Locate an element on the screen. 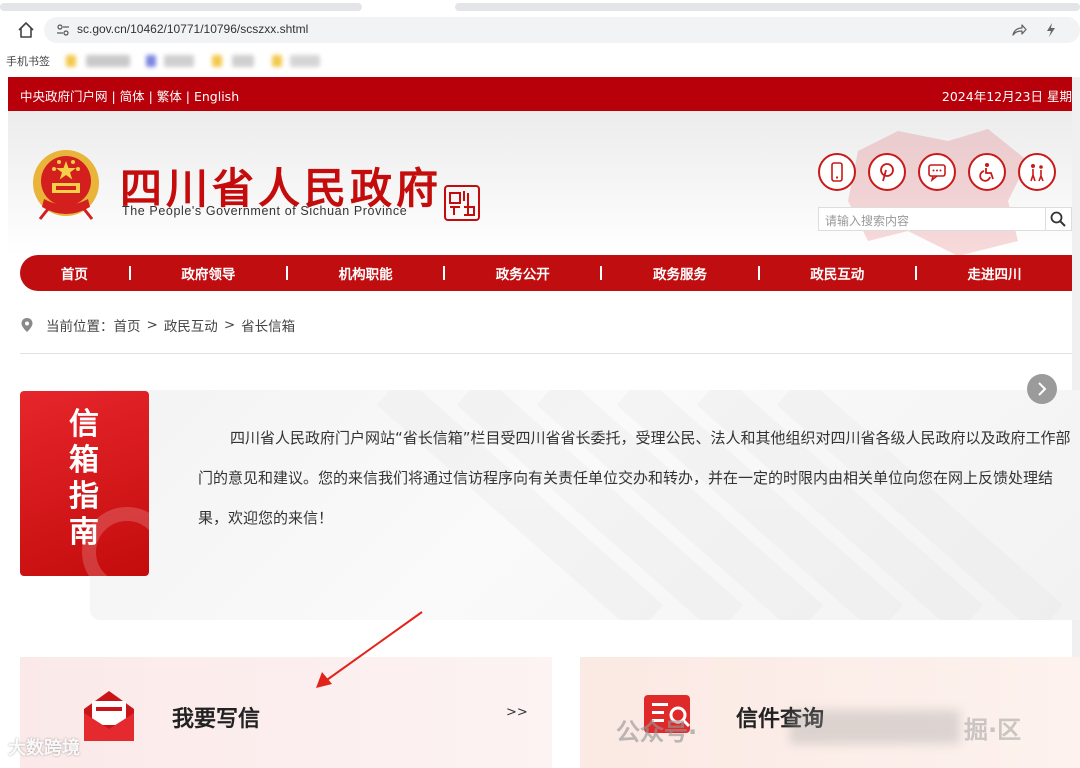 This screenshot has height=768, width=1080. elderly-care-icon is located at coordinates (1037, 172).